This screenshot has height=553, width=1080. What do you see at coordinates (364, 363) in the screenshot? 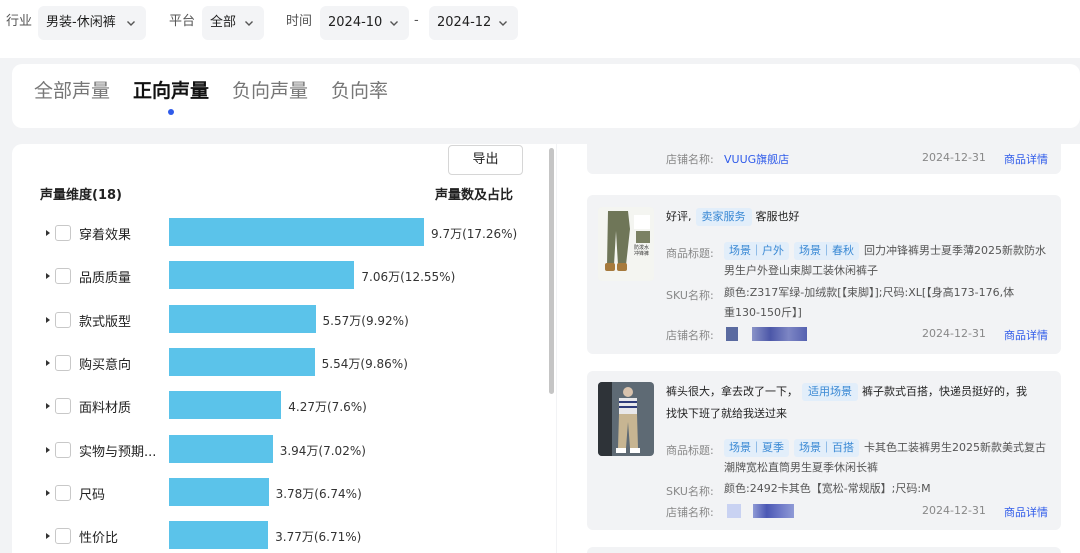
I see `volume-value: 5.54万(9.86%)` at bounding box center [364, 363].